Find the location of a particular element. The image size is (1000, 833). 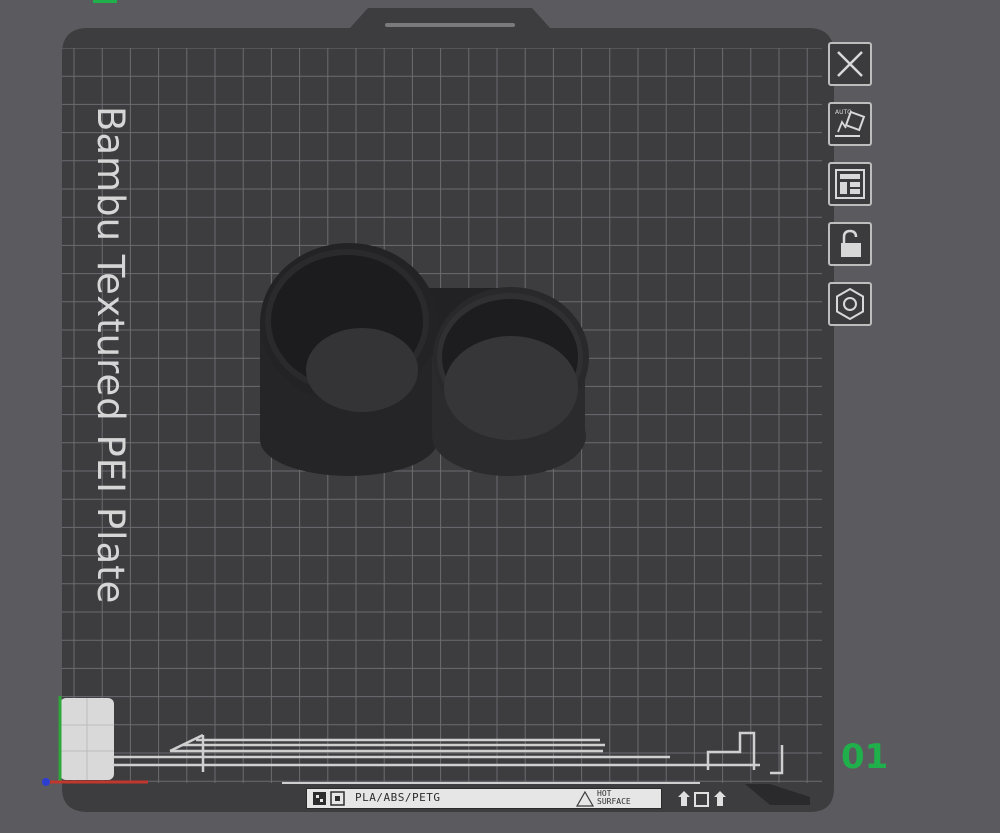

arrange-layout-icon is located at coordinates (850, 184).